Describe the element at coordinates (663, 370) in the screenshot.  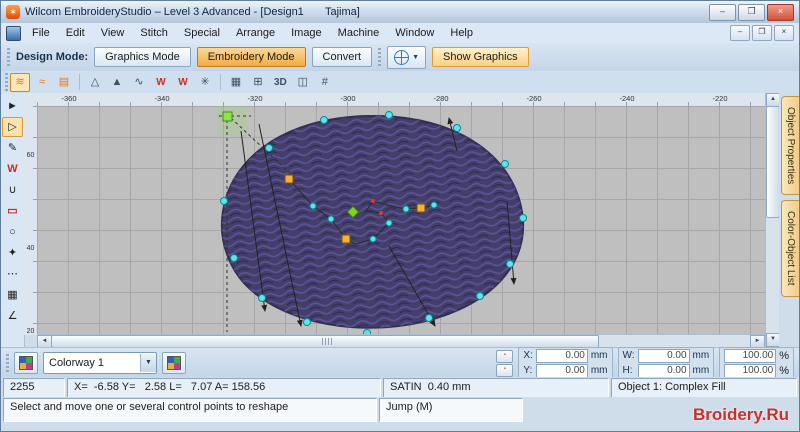
I see `height-input` at that location.